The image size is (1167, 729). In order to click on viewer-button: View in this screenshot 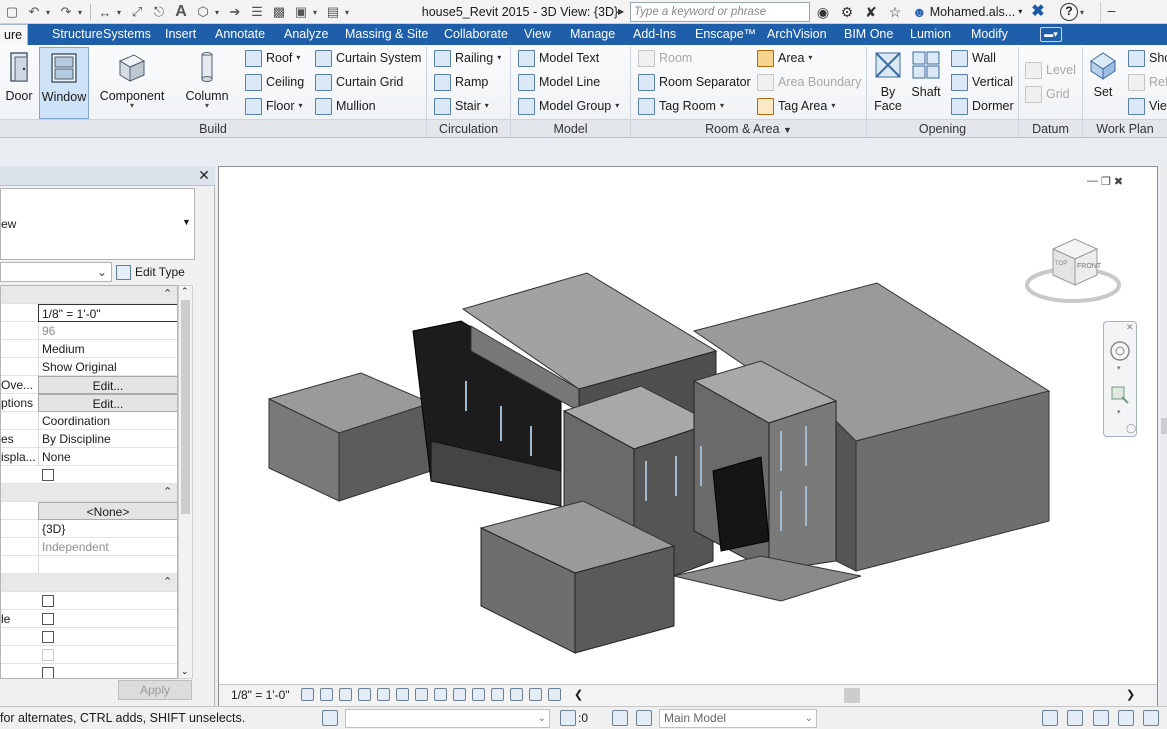, I will do `click(1147, 106)`.